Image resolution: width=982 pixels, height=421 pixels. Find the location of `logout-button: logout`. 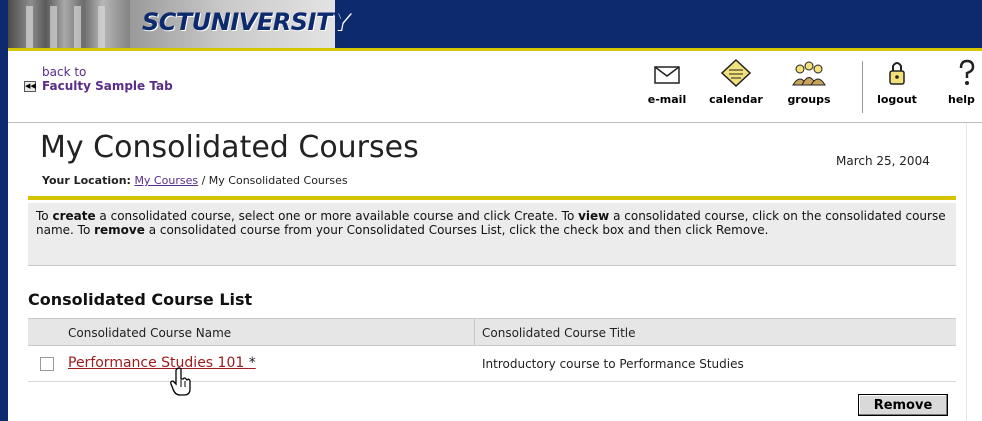

logout-button: logout is located at coordinates (897, 82).